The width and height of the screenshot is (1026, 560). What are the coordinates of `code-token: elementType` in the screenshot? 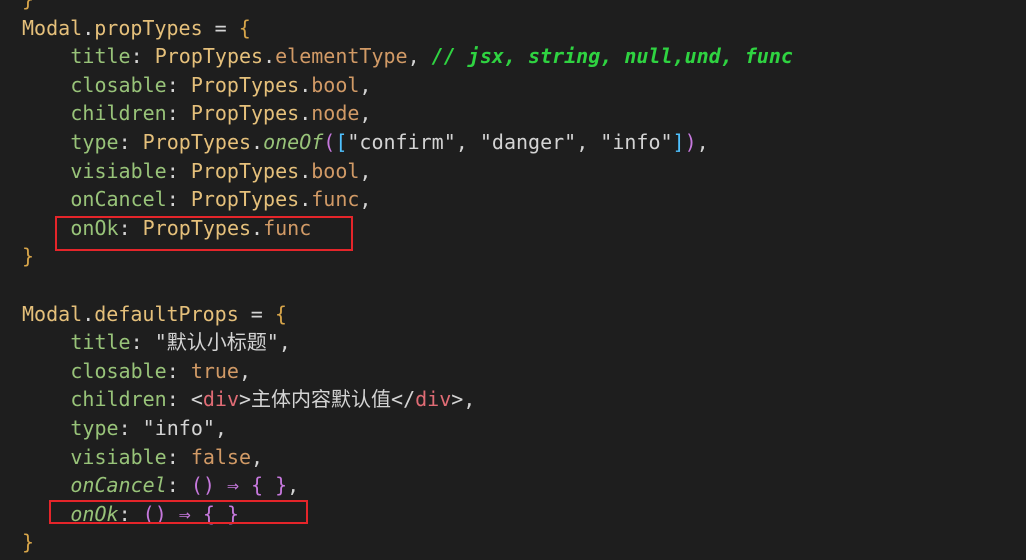 It's located at (341, 56).